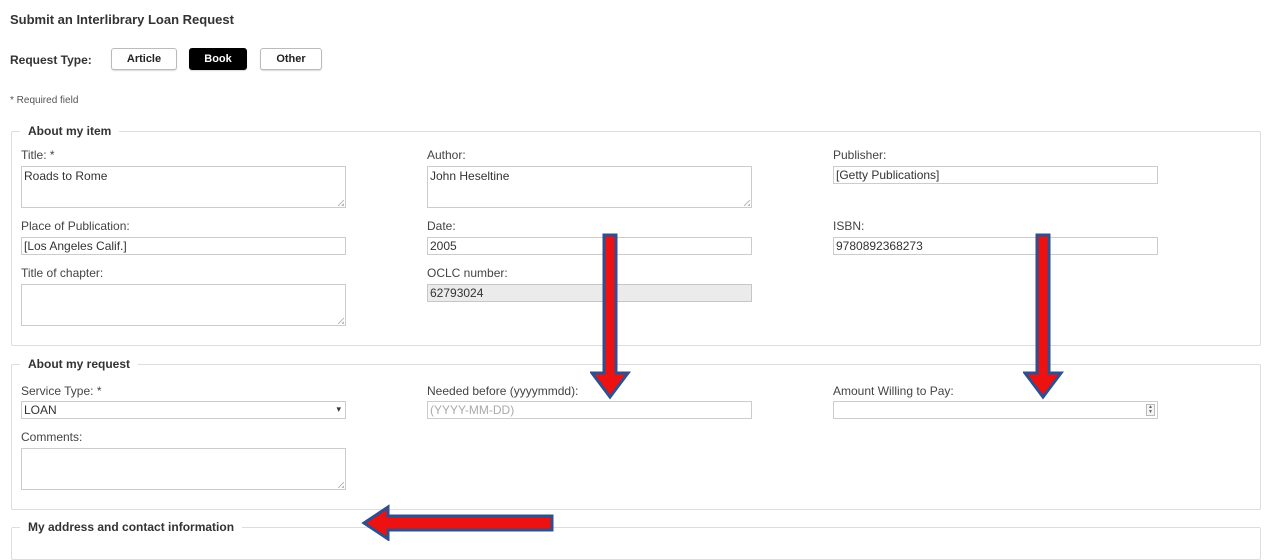 The image size is (1267, 560). I want to click on author-label: Author:, so click(446, 155).